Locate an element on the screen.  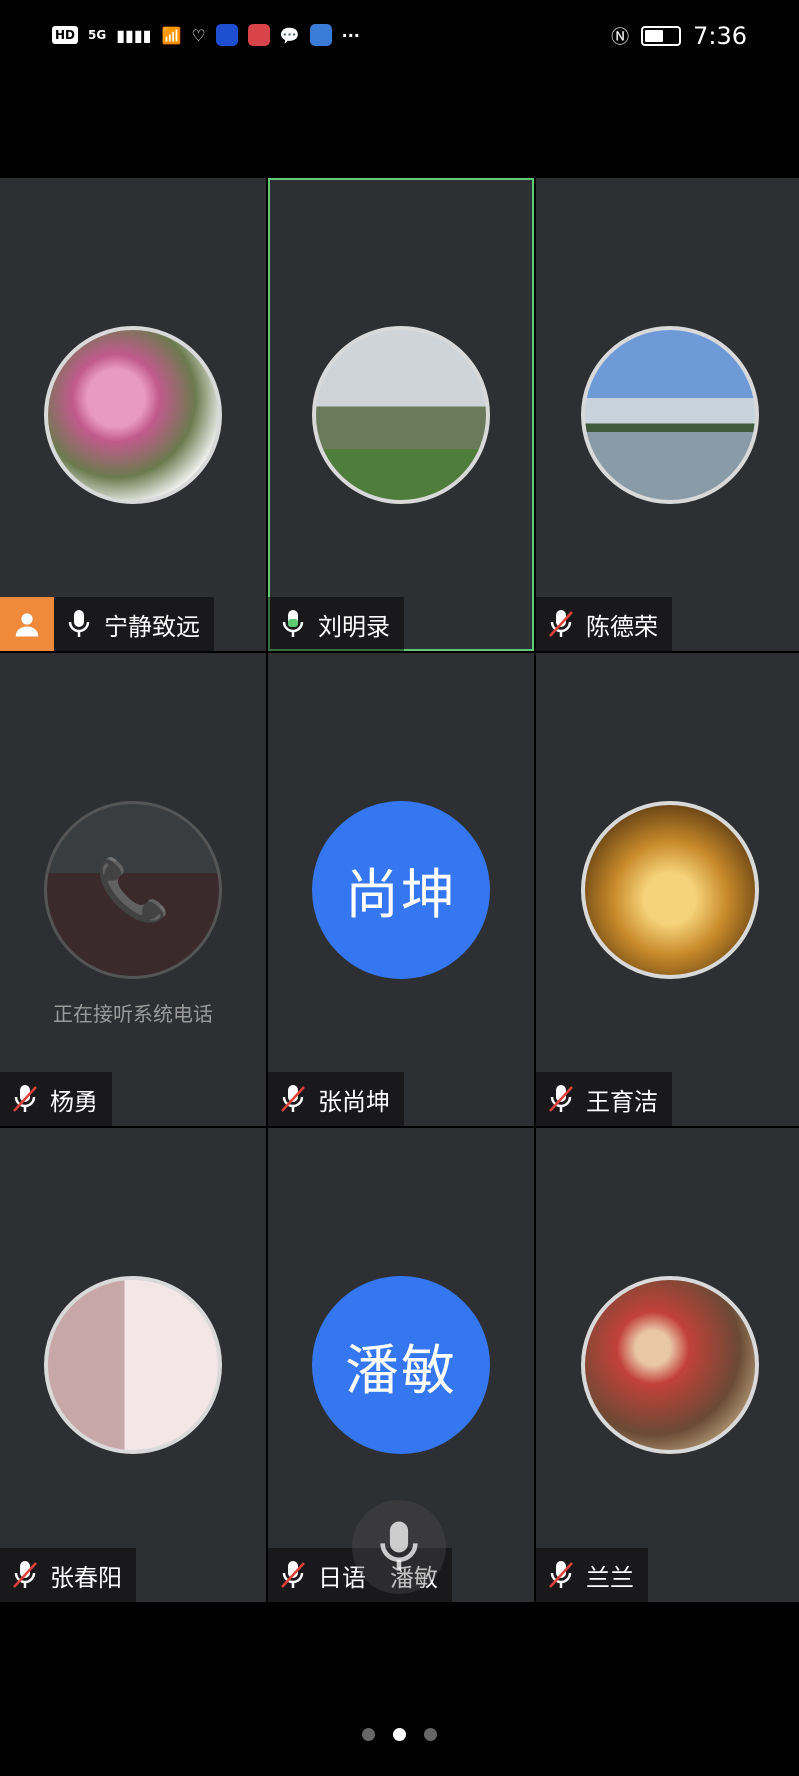
battery-icon is located at coordinates (661, 36).